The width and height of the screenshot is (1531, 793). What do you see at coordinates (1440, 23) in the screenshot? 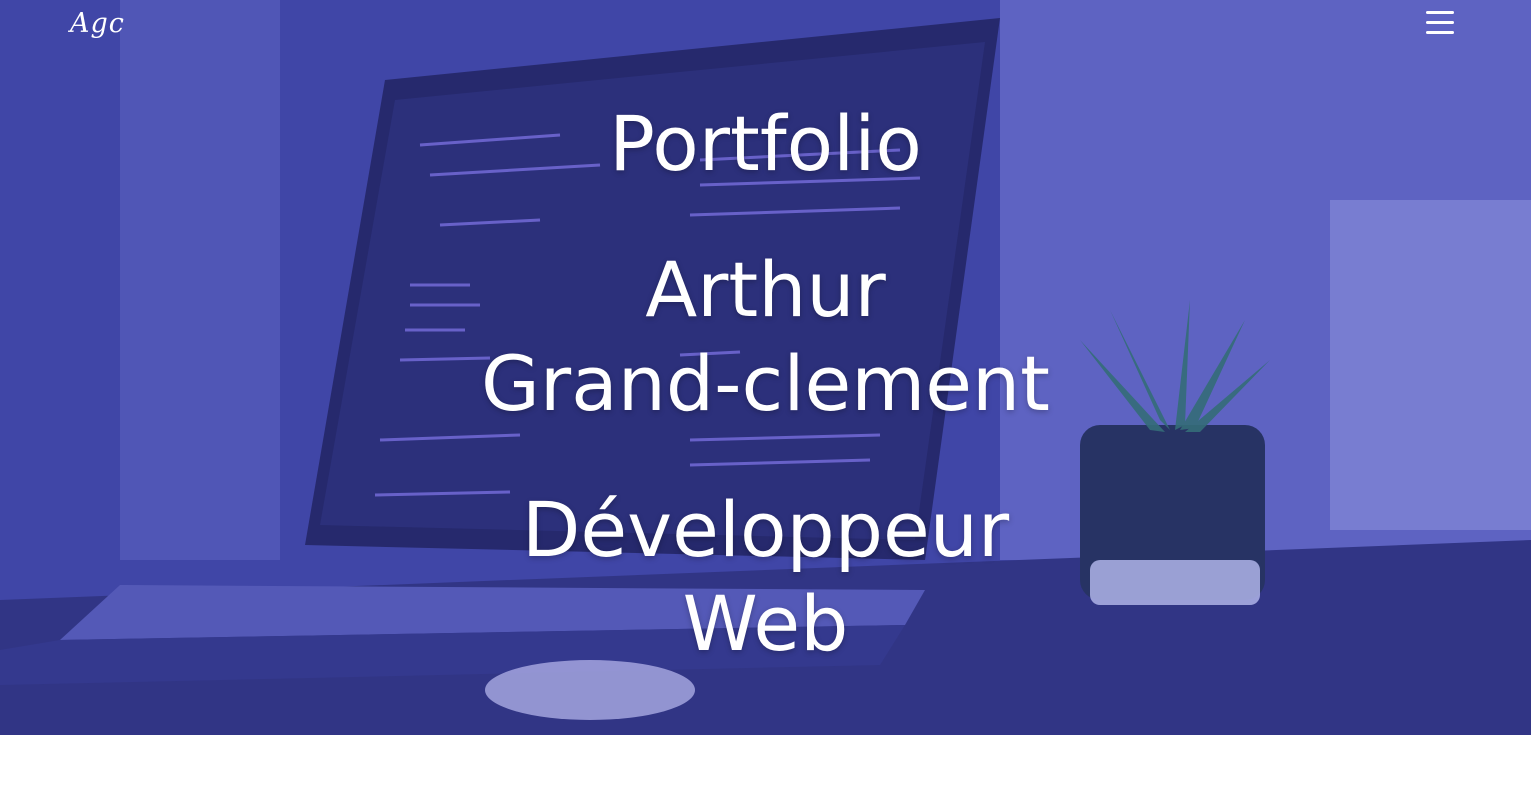
I see `hamburger-menu-icon` at bounding box center [1440, 23].